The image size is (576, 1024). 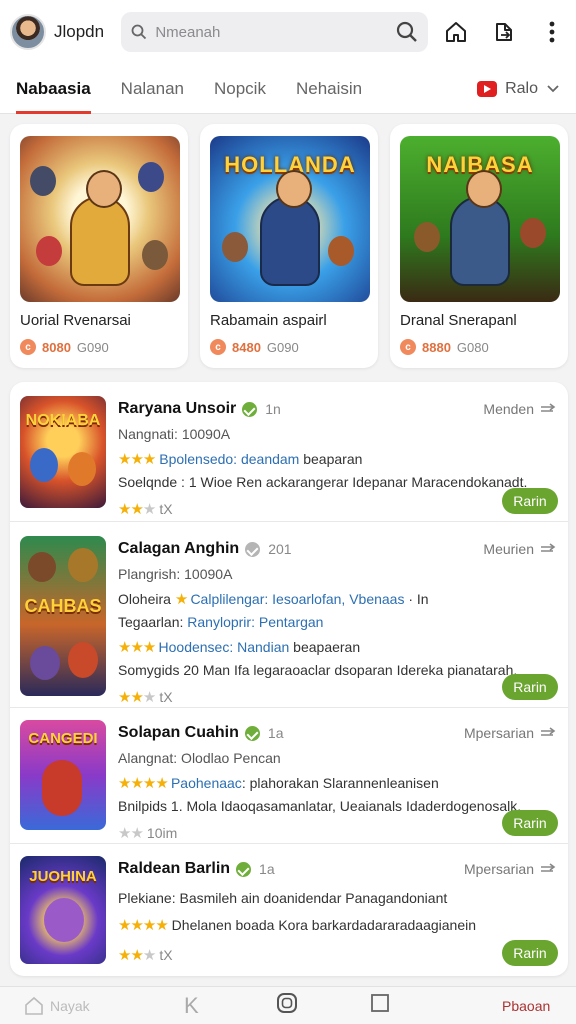 I want to click on follow-link: Menden, so click(x=519, y=409).